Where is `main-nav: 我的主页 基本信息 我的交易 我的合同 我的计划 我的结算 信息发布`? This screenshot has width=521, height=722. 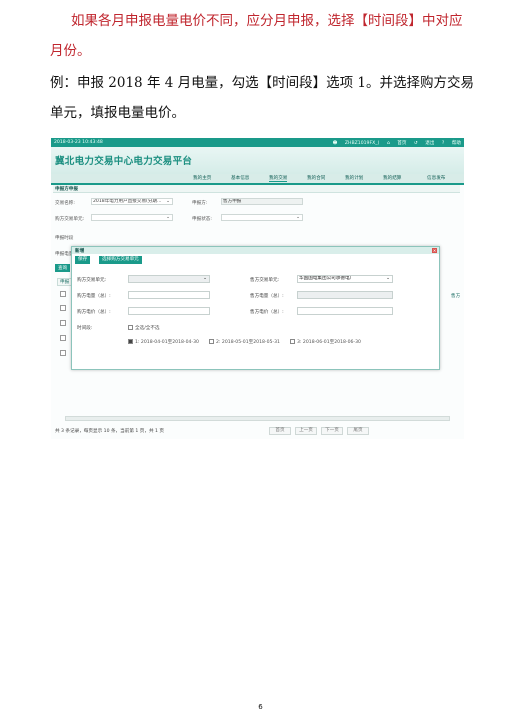 main-nav: 我的主页 基本信息 我的交易 我的合同 我的计划 我的结算 信息发布 is located at coordinates (257, 178).